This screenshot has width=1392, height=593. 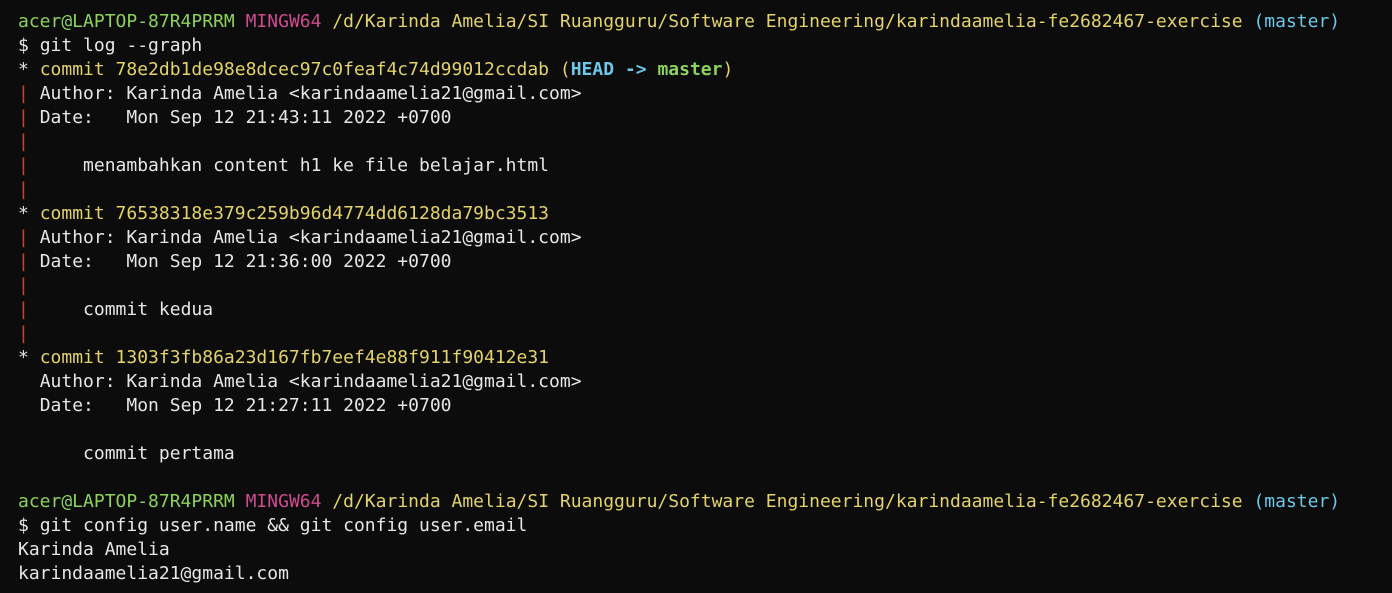 What do you see at coordinates (245, 117) in the screenshot?
I see `date-text: Date: Mon Sep 12 21:43:11 2022 +0700` at bounding box center [245, 117].